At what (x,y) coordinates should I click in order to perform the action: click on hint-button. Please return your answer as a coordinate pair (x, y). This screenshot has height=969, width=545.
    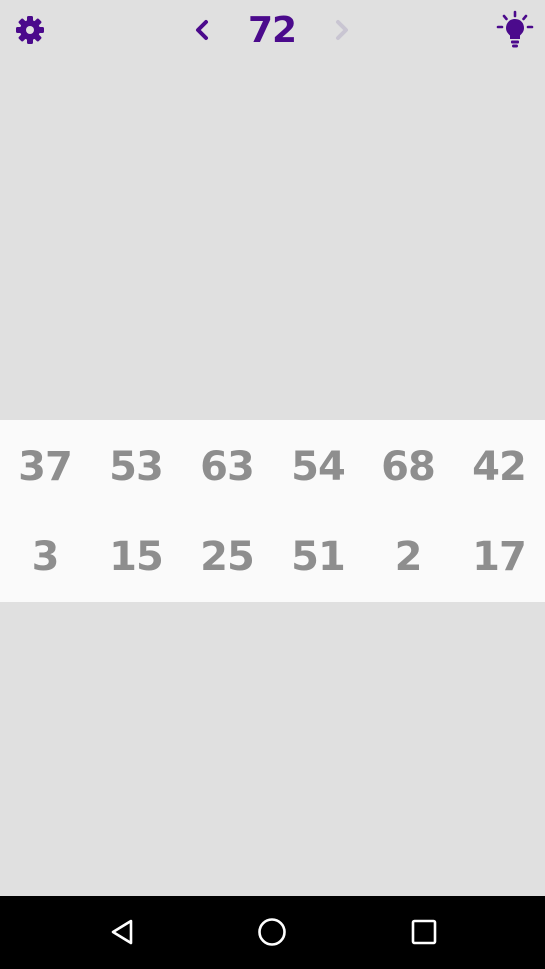
    Looking at the image, I should click on (515, 30).